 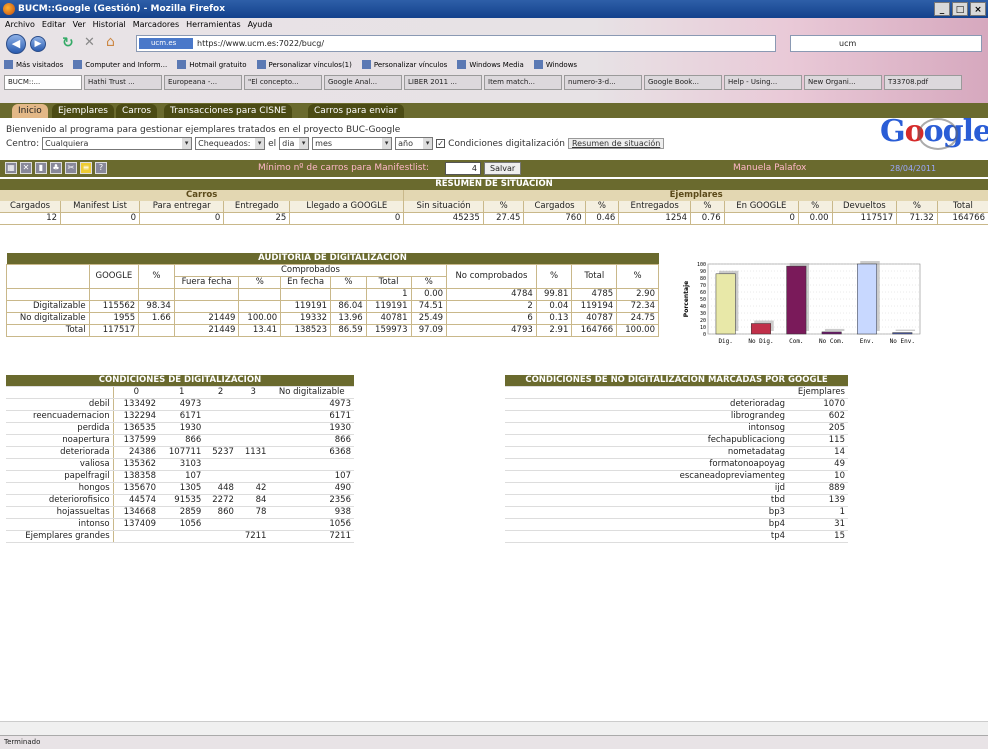 What do you see at coordinates (304, 65) in the screenshot?
I see `bookmark-item: Personalizar vínculos(1)` at bounding box center [304, 65].